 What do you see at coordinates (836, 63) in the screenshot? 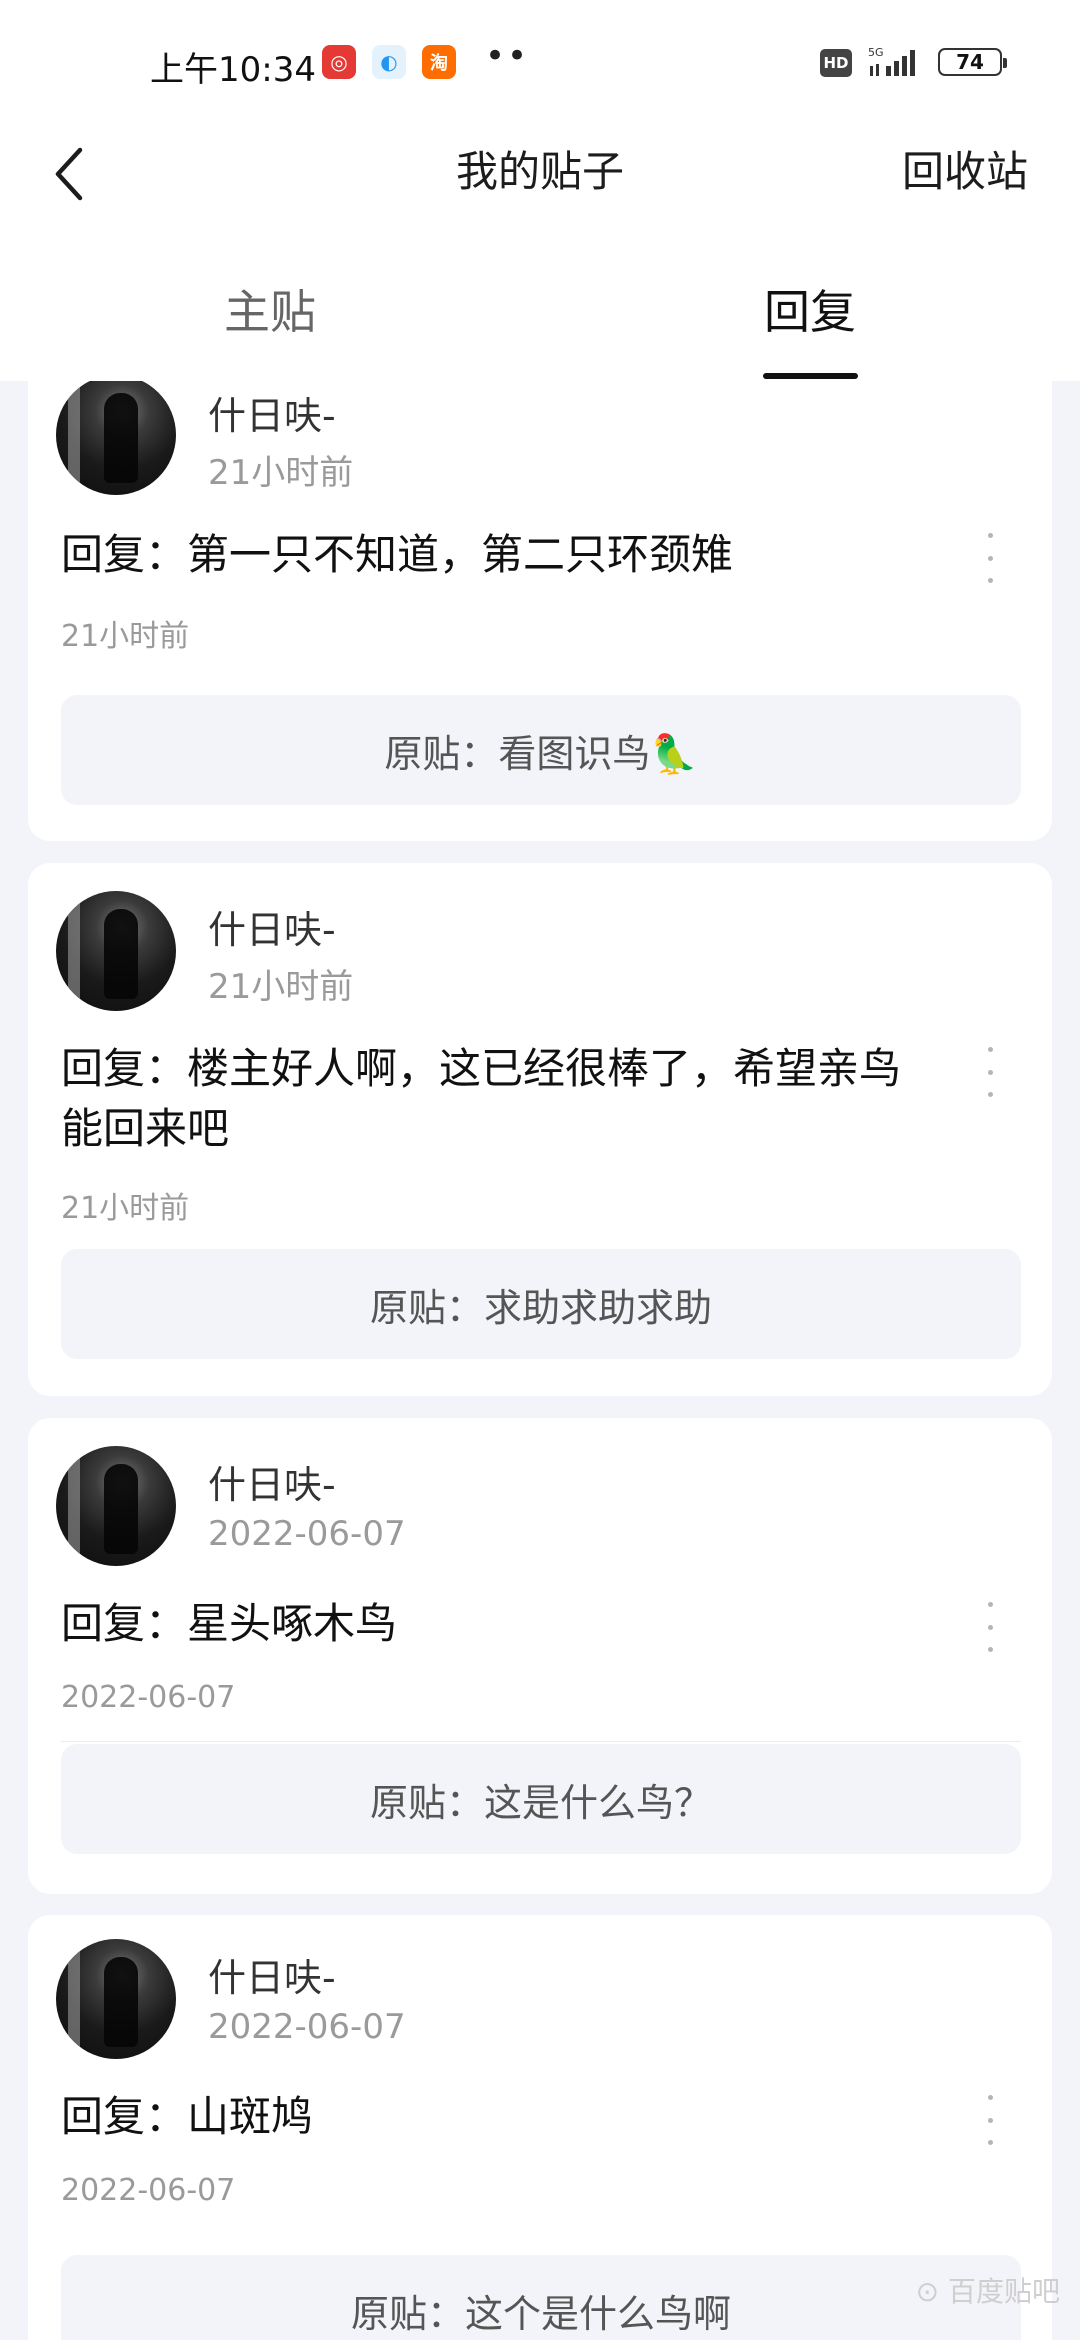
I see `hd-voice-icon: HD` at bounding box center [836, 63].